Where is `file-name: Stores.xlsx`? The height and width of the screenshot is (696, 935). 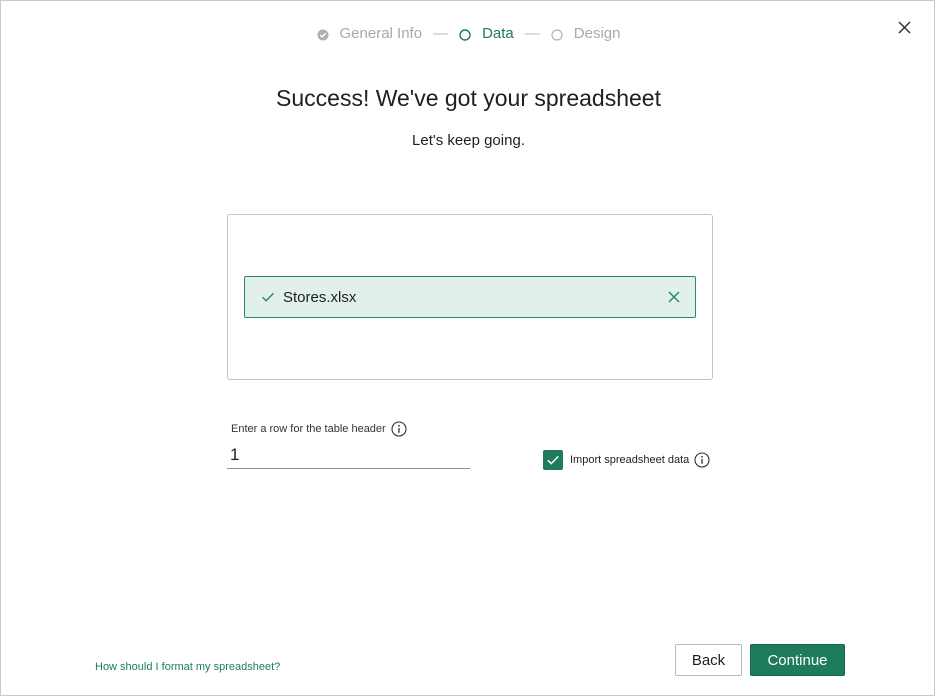
file-name: Stores.xlsx is located at coordinates (320, 297).